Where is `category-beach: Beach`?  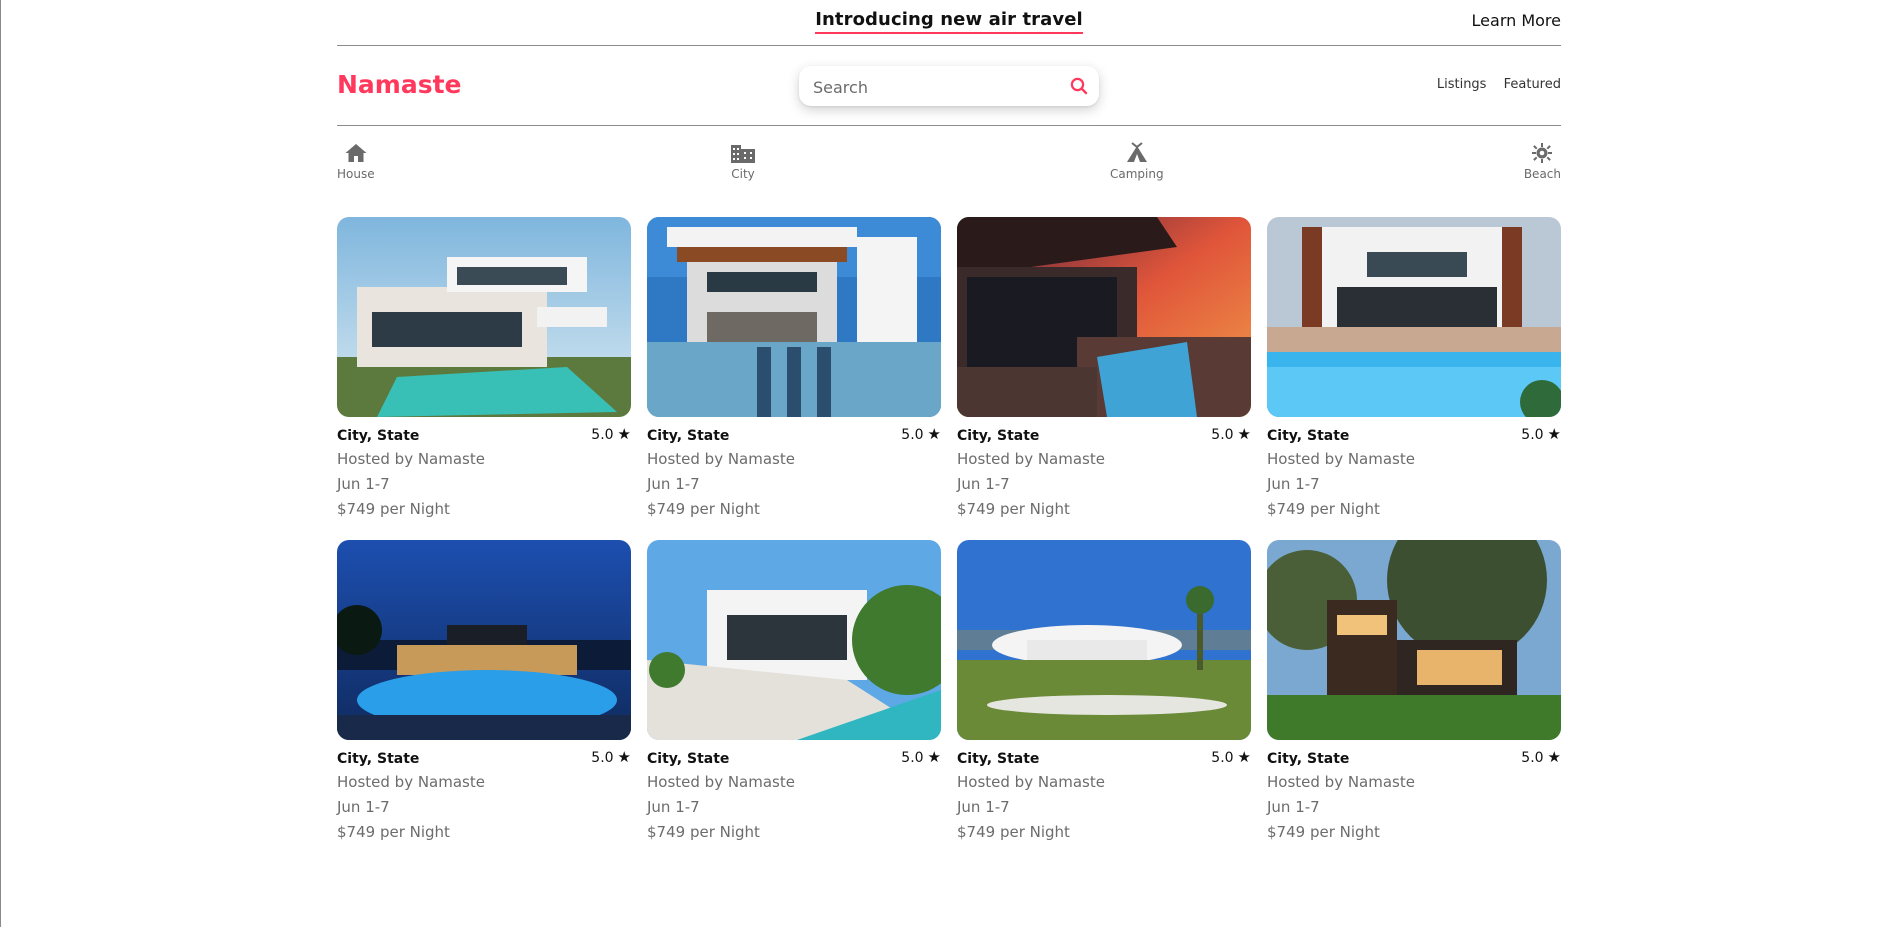 category-beach: Beach is located at coordinates (1542, 161).